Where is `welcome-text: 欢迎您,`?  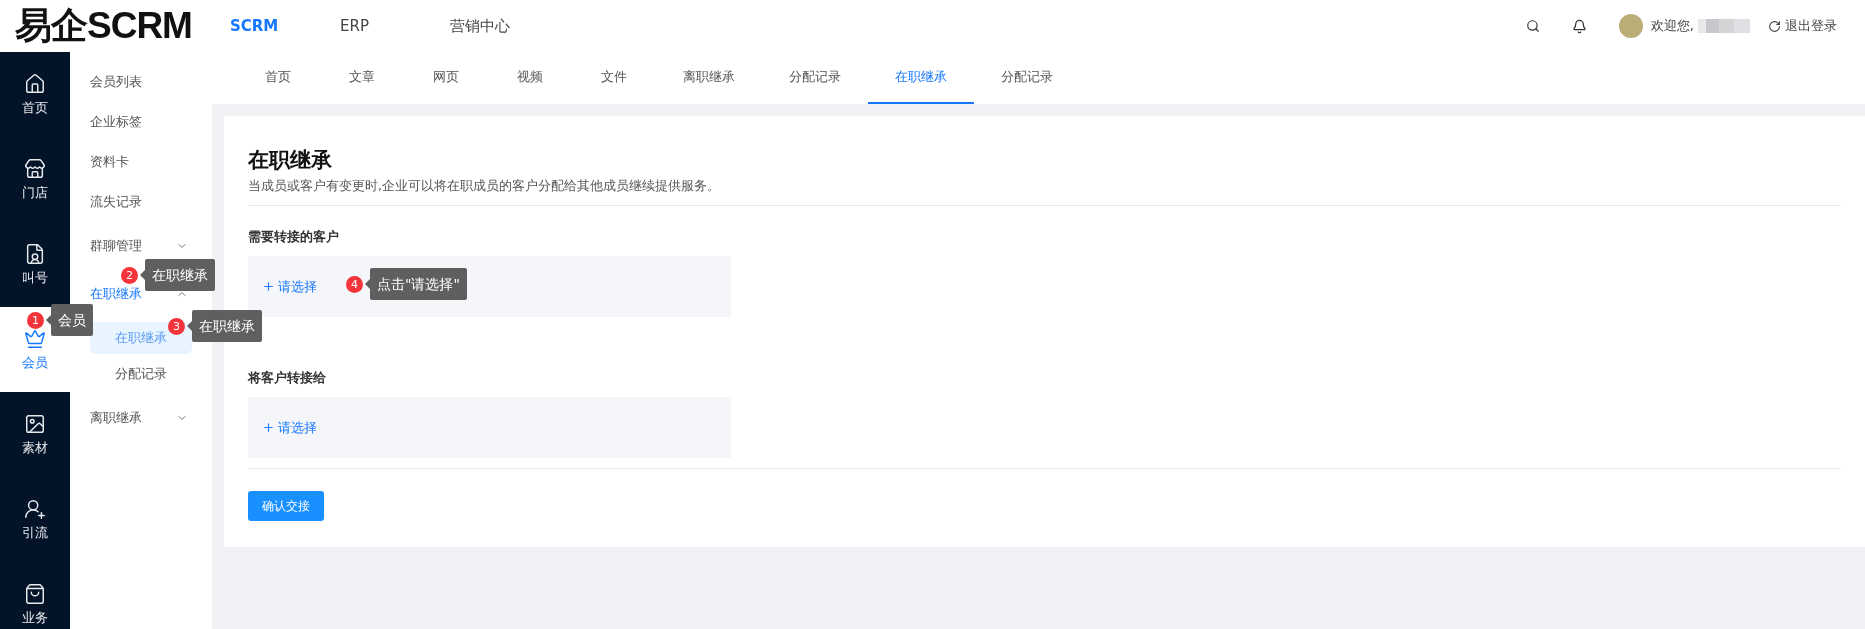
welcome-text: 欢迎您, is located at coordinates (1672, 26).